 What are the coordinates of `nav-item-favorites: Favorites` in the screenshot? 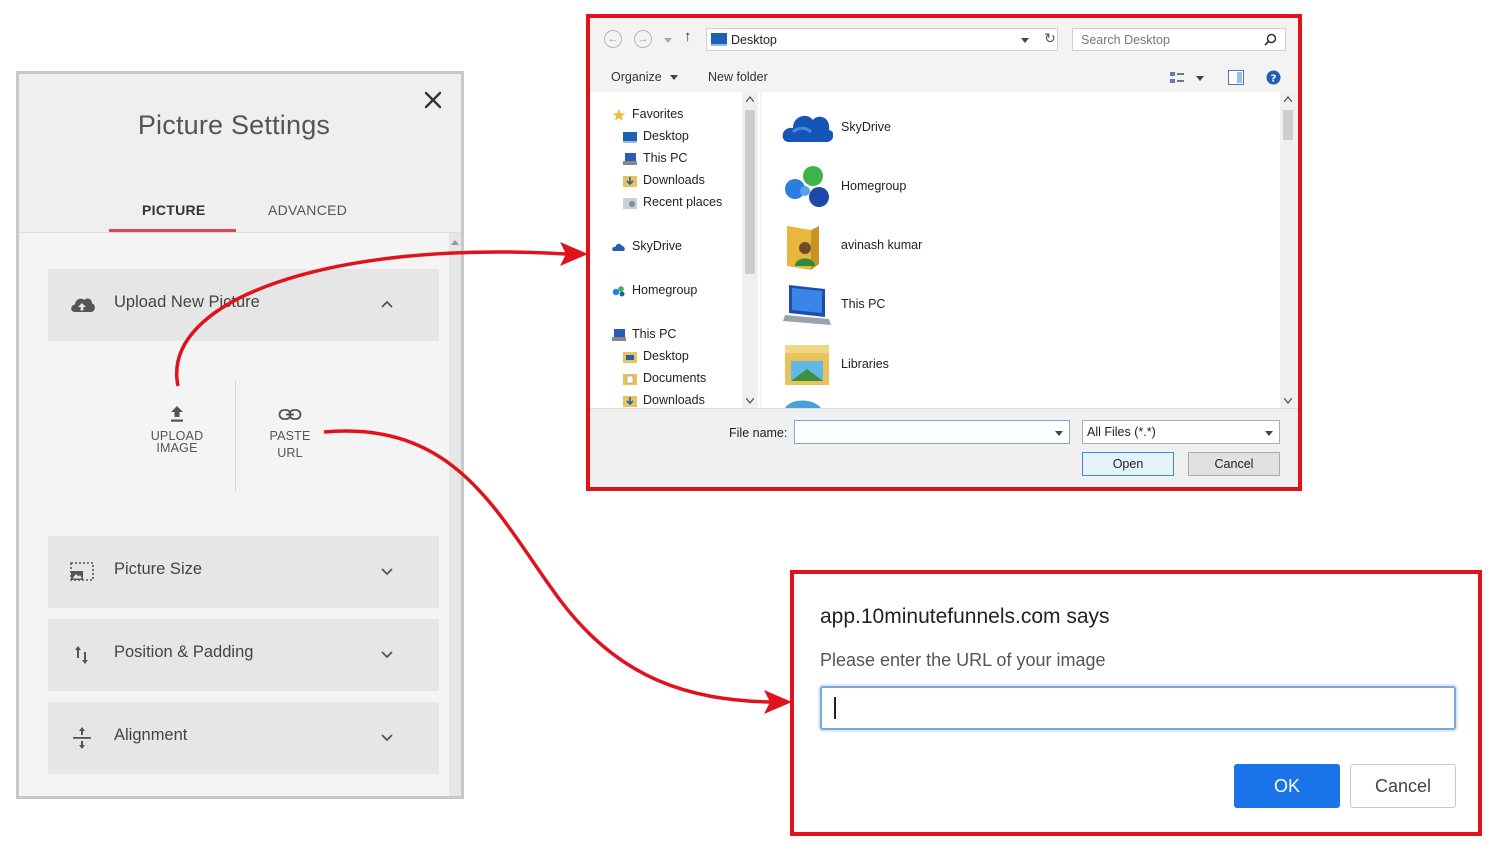 It's located at (647, 114).